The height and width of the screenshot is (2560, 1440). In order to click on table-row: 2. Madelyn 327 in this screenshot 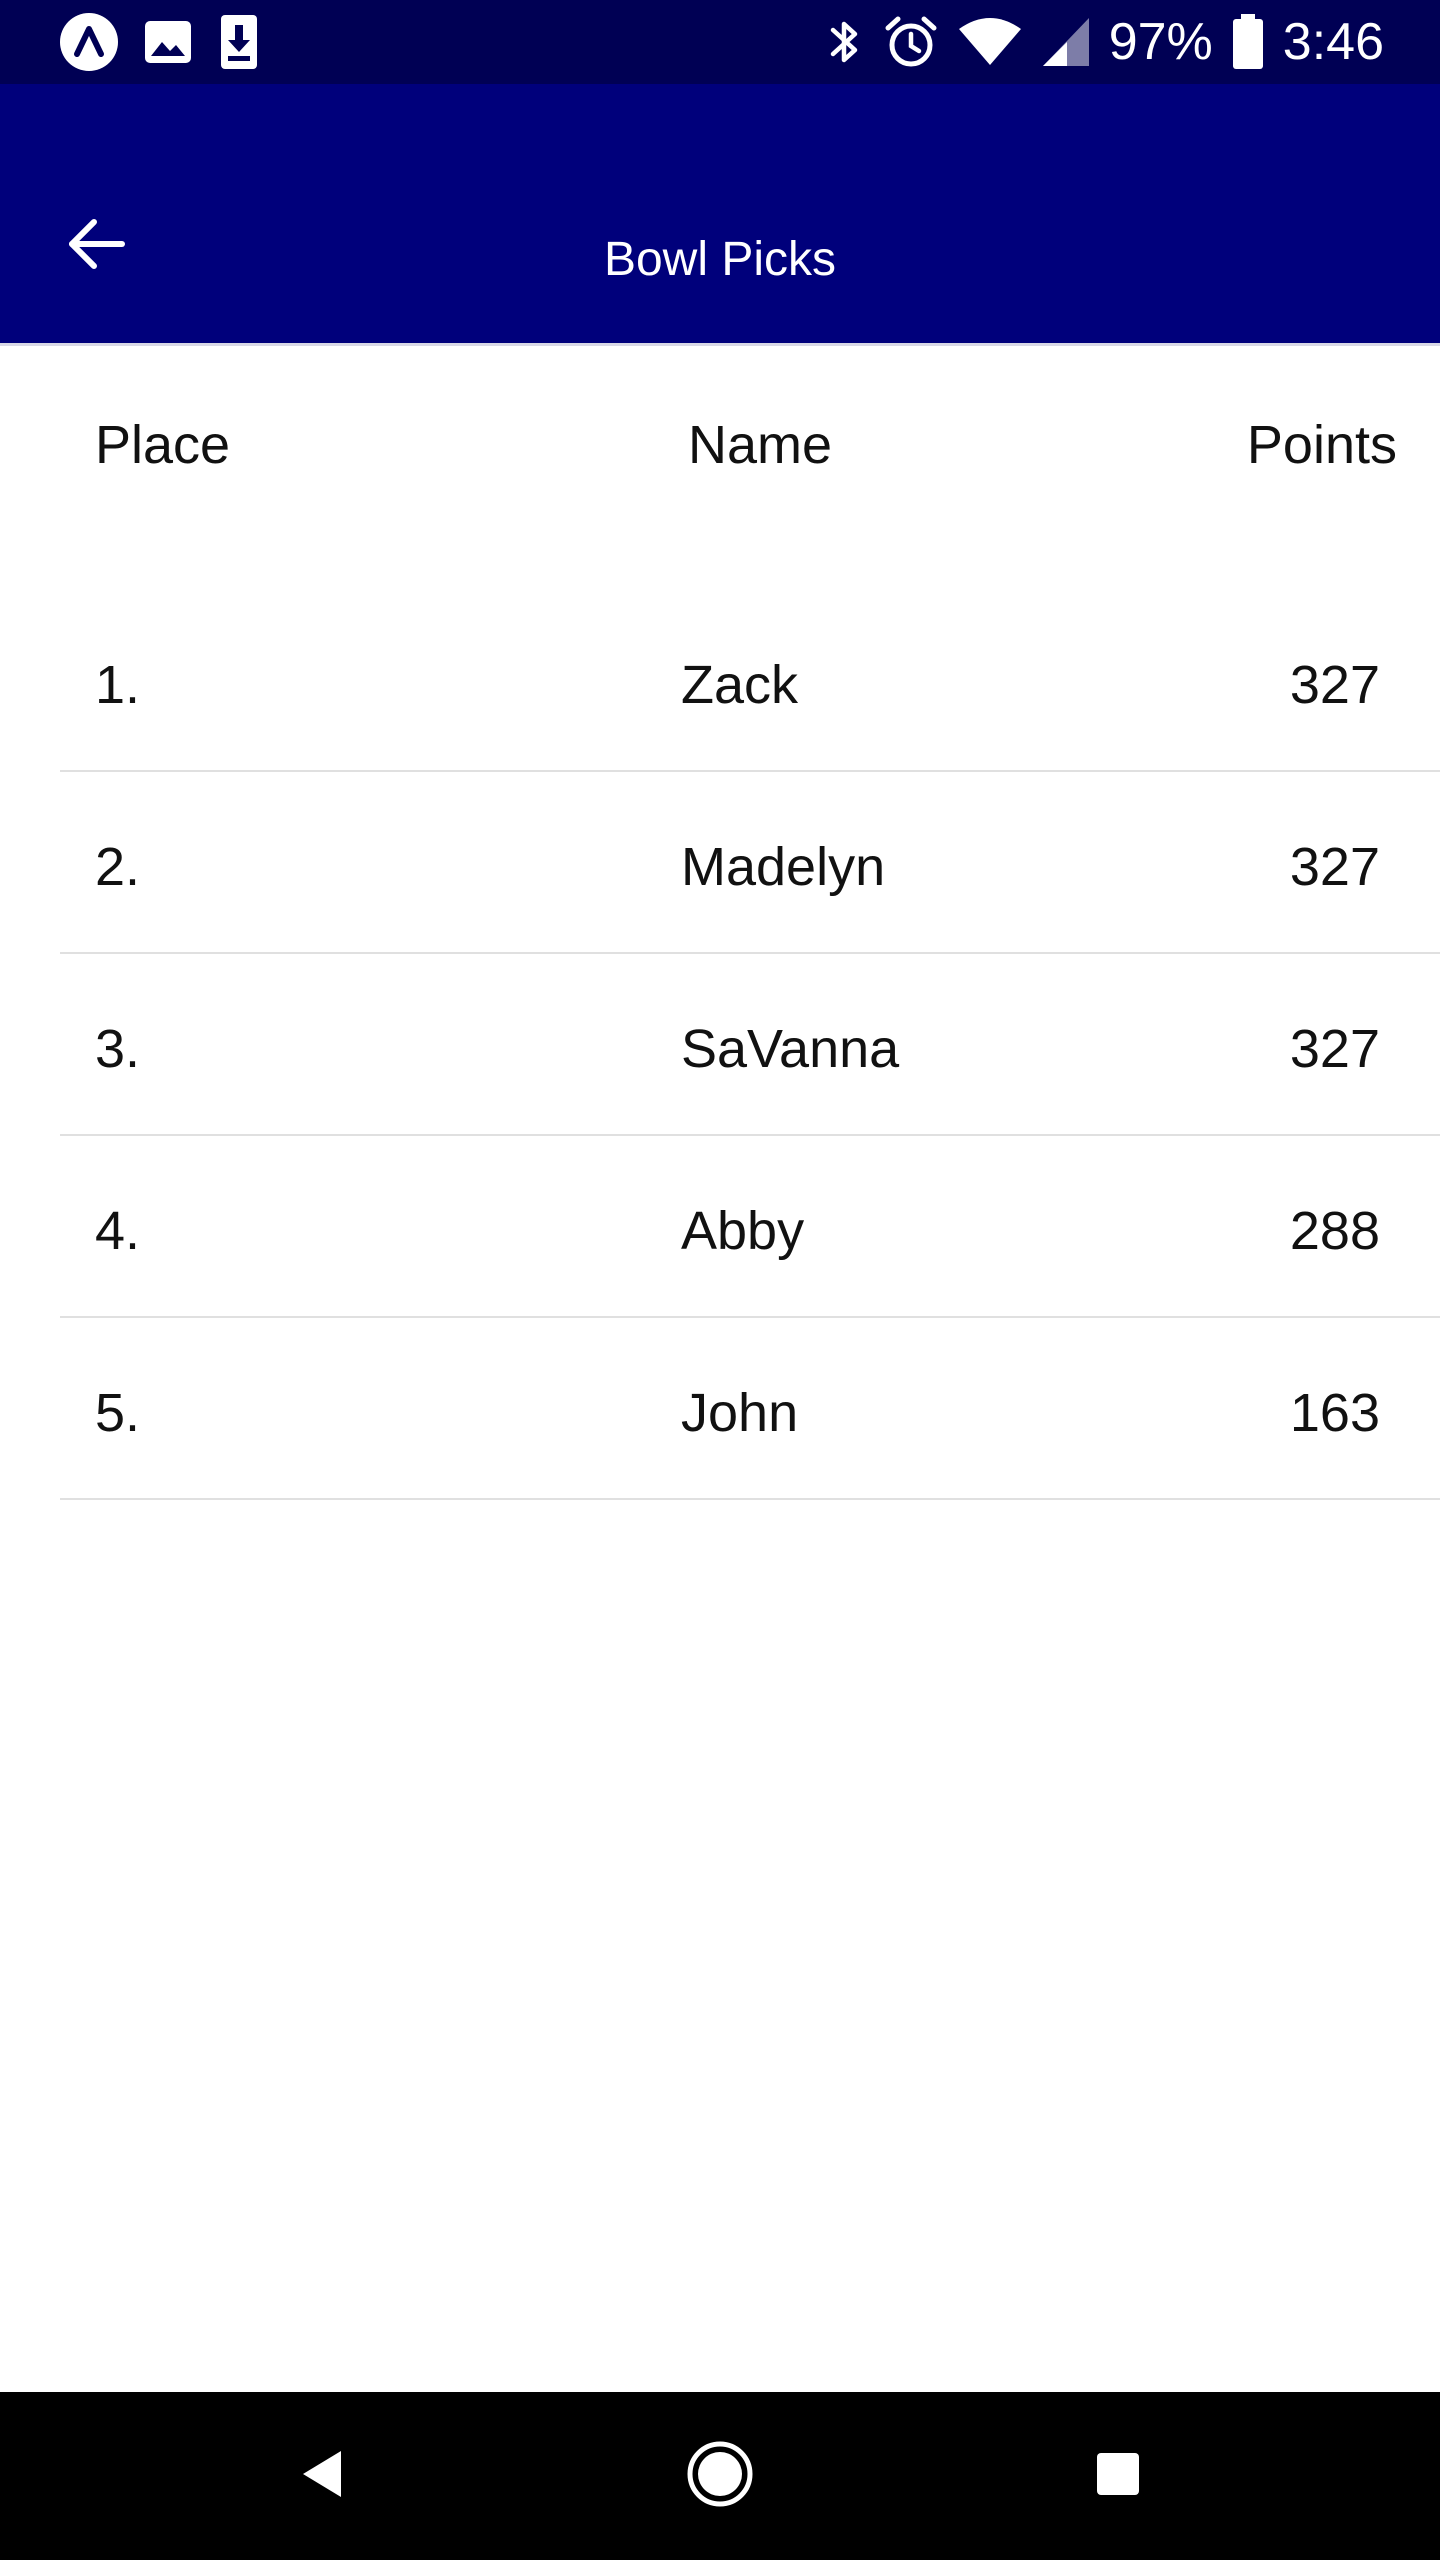, I will do `click(720, 863)`.